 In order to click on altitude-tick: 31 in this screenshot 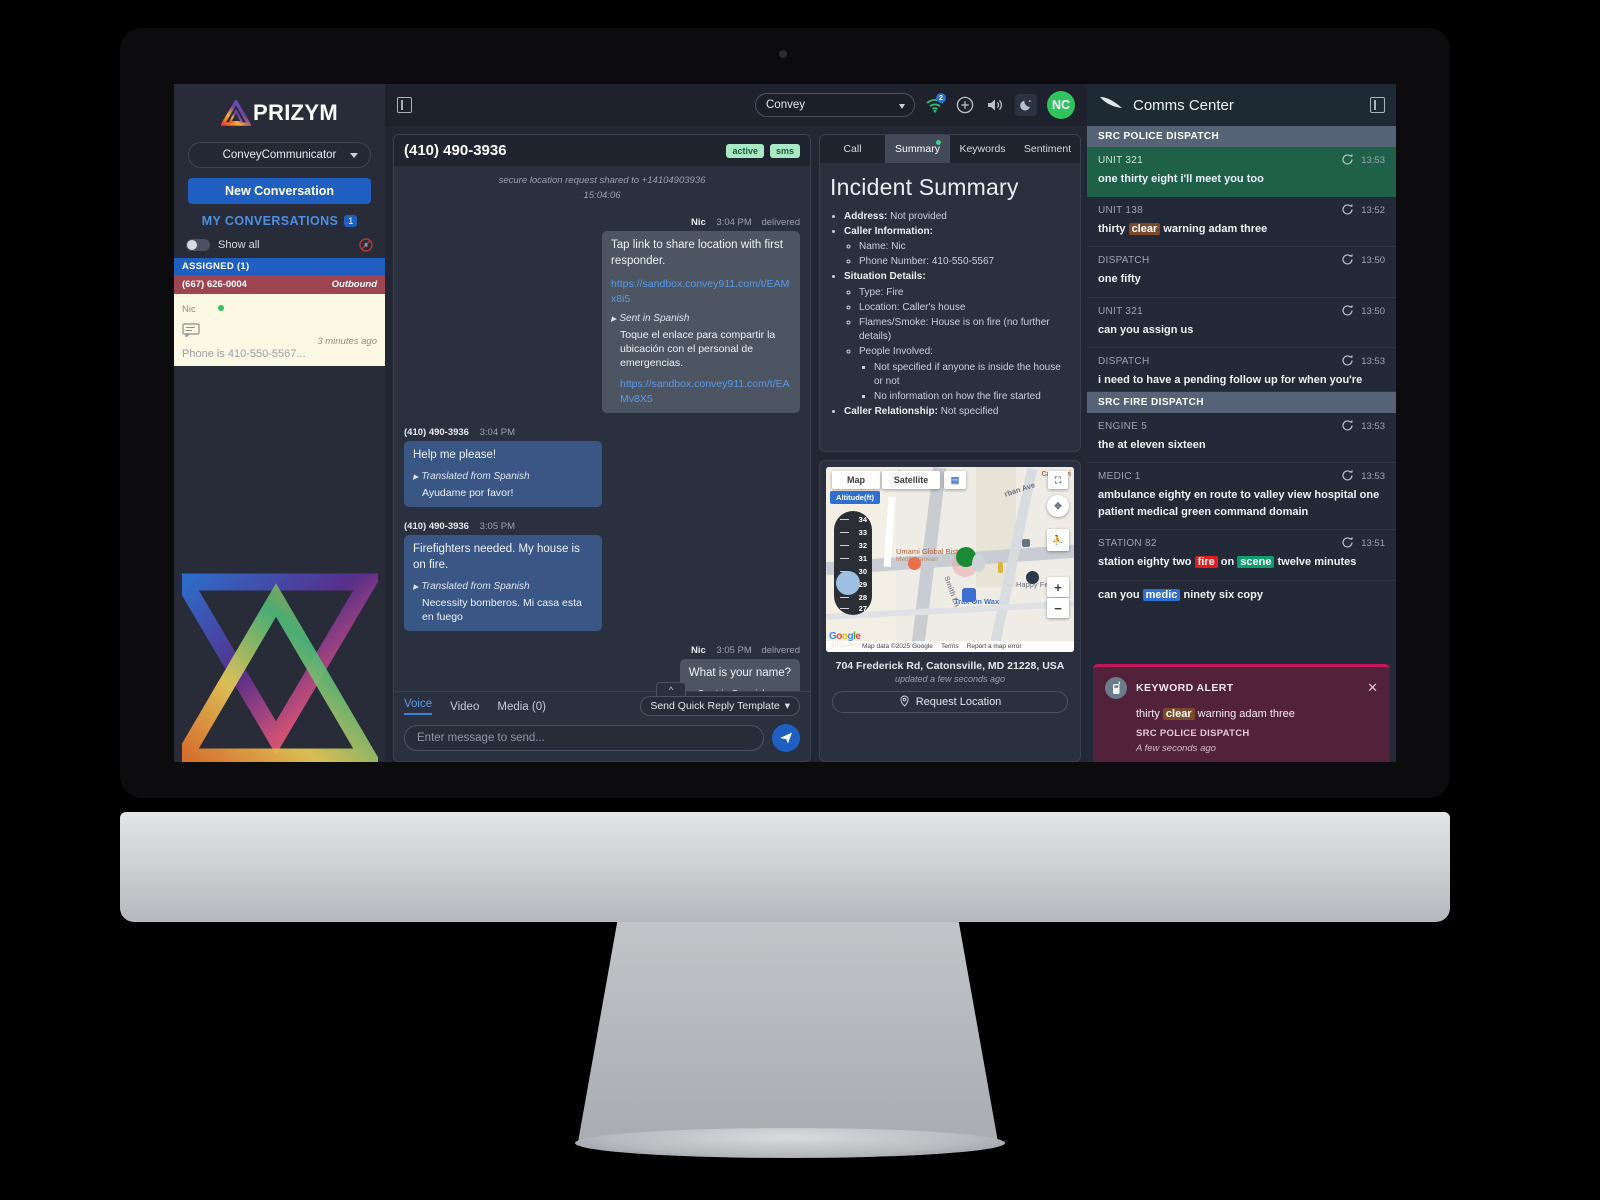, I will do `click(862, 558)`.